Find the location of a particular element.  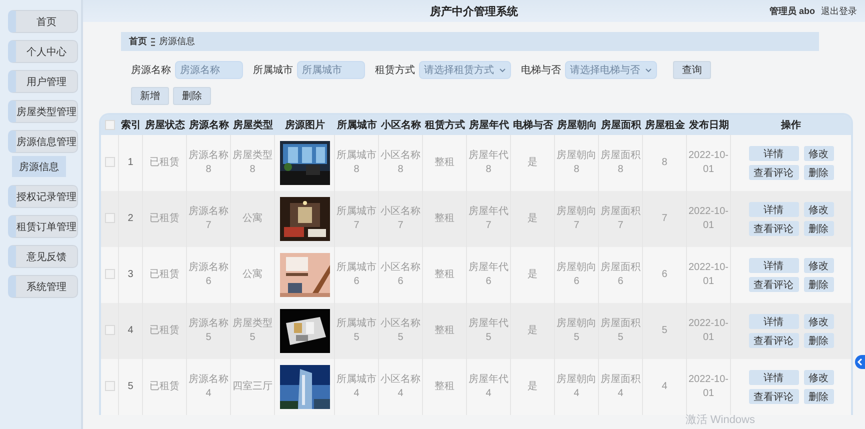

search-field: 房源名称 is located at coordinates (209, 70).